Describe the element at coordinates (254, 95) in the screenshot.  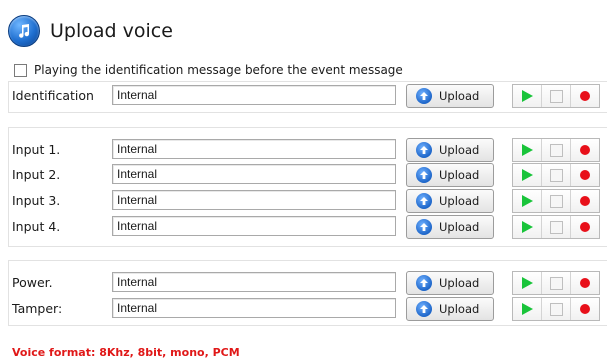
I see `identification-field: Internal` at that location.